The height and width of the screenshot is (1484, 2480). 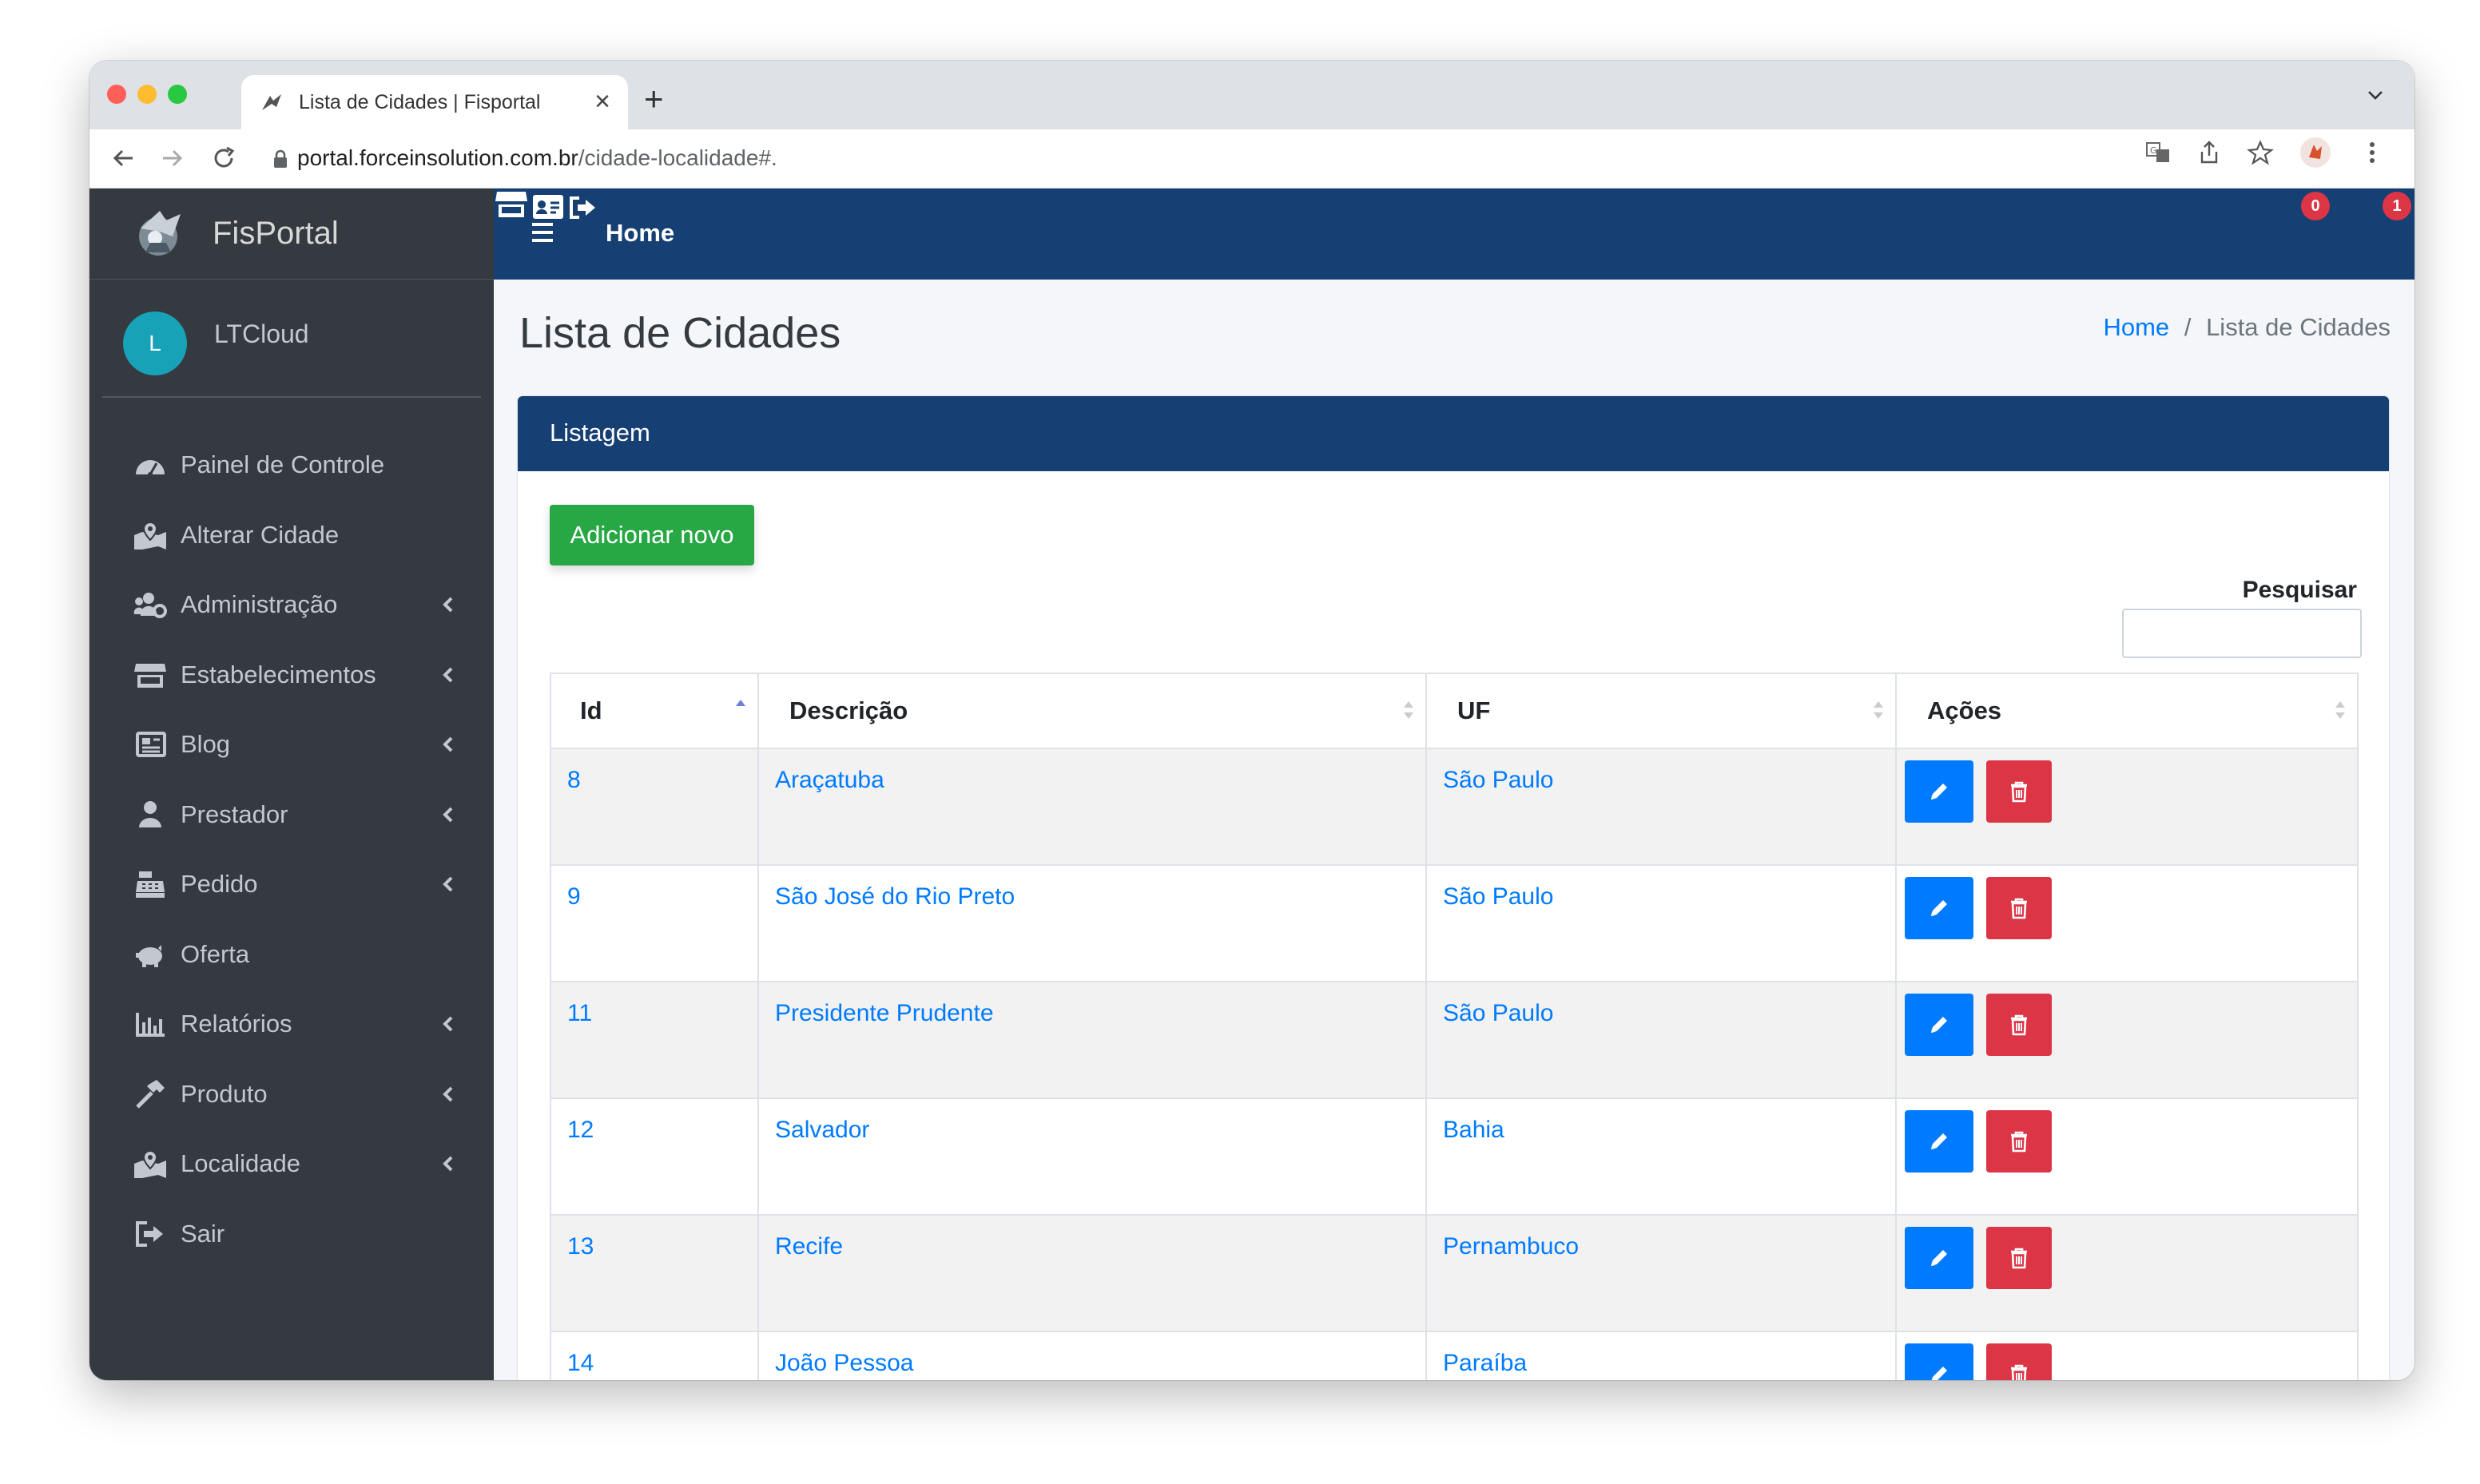 I want to click on column-header-acoes: Ações, so click(x=2127, y=711).